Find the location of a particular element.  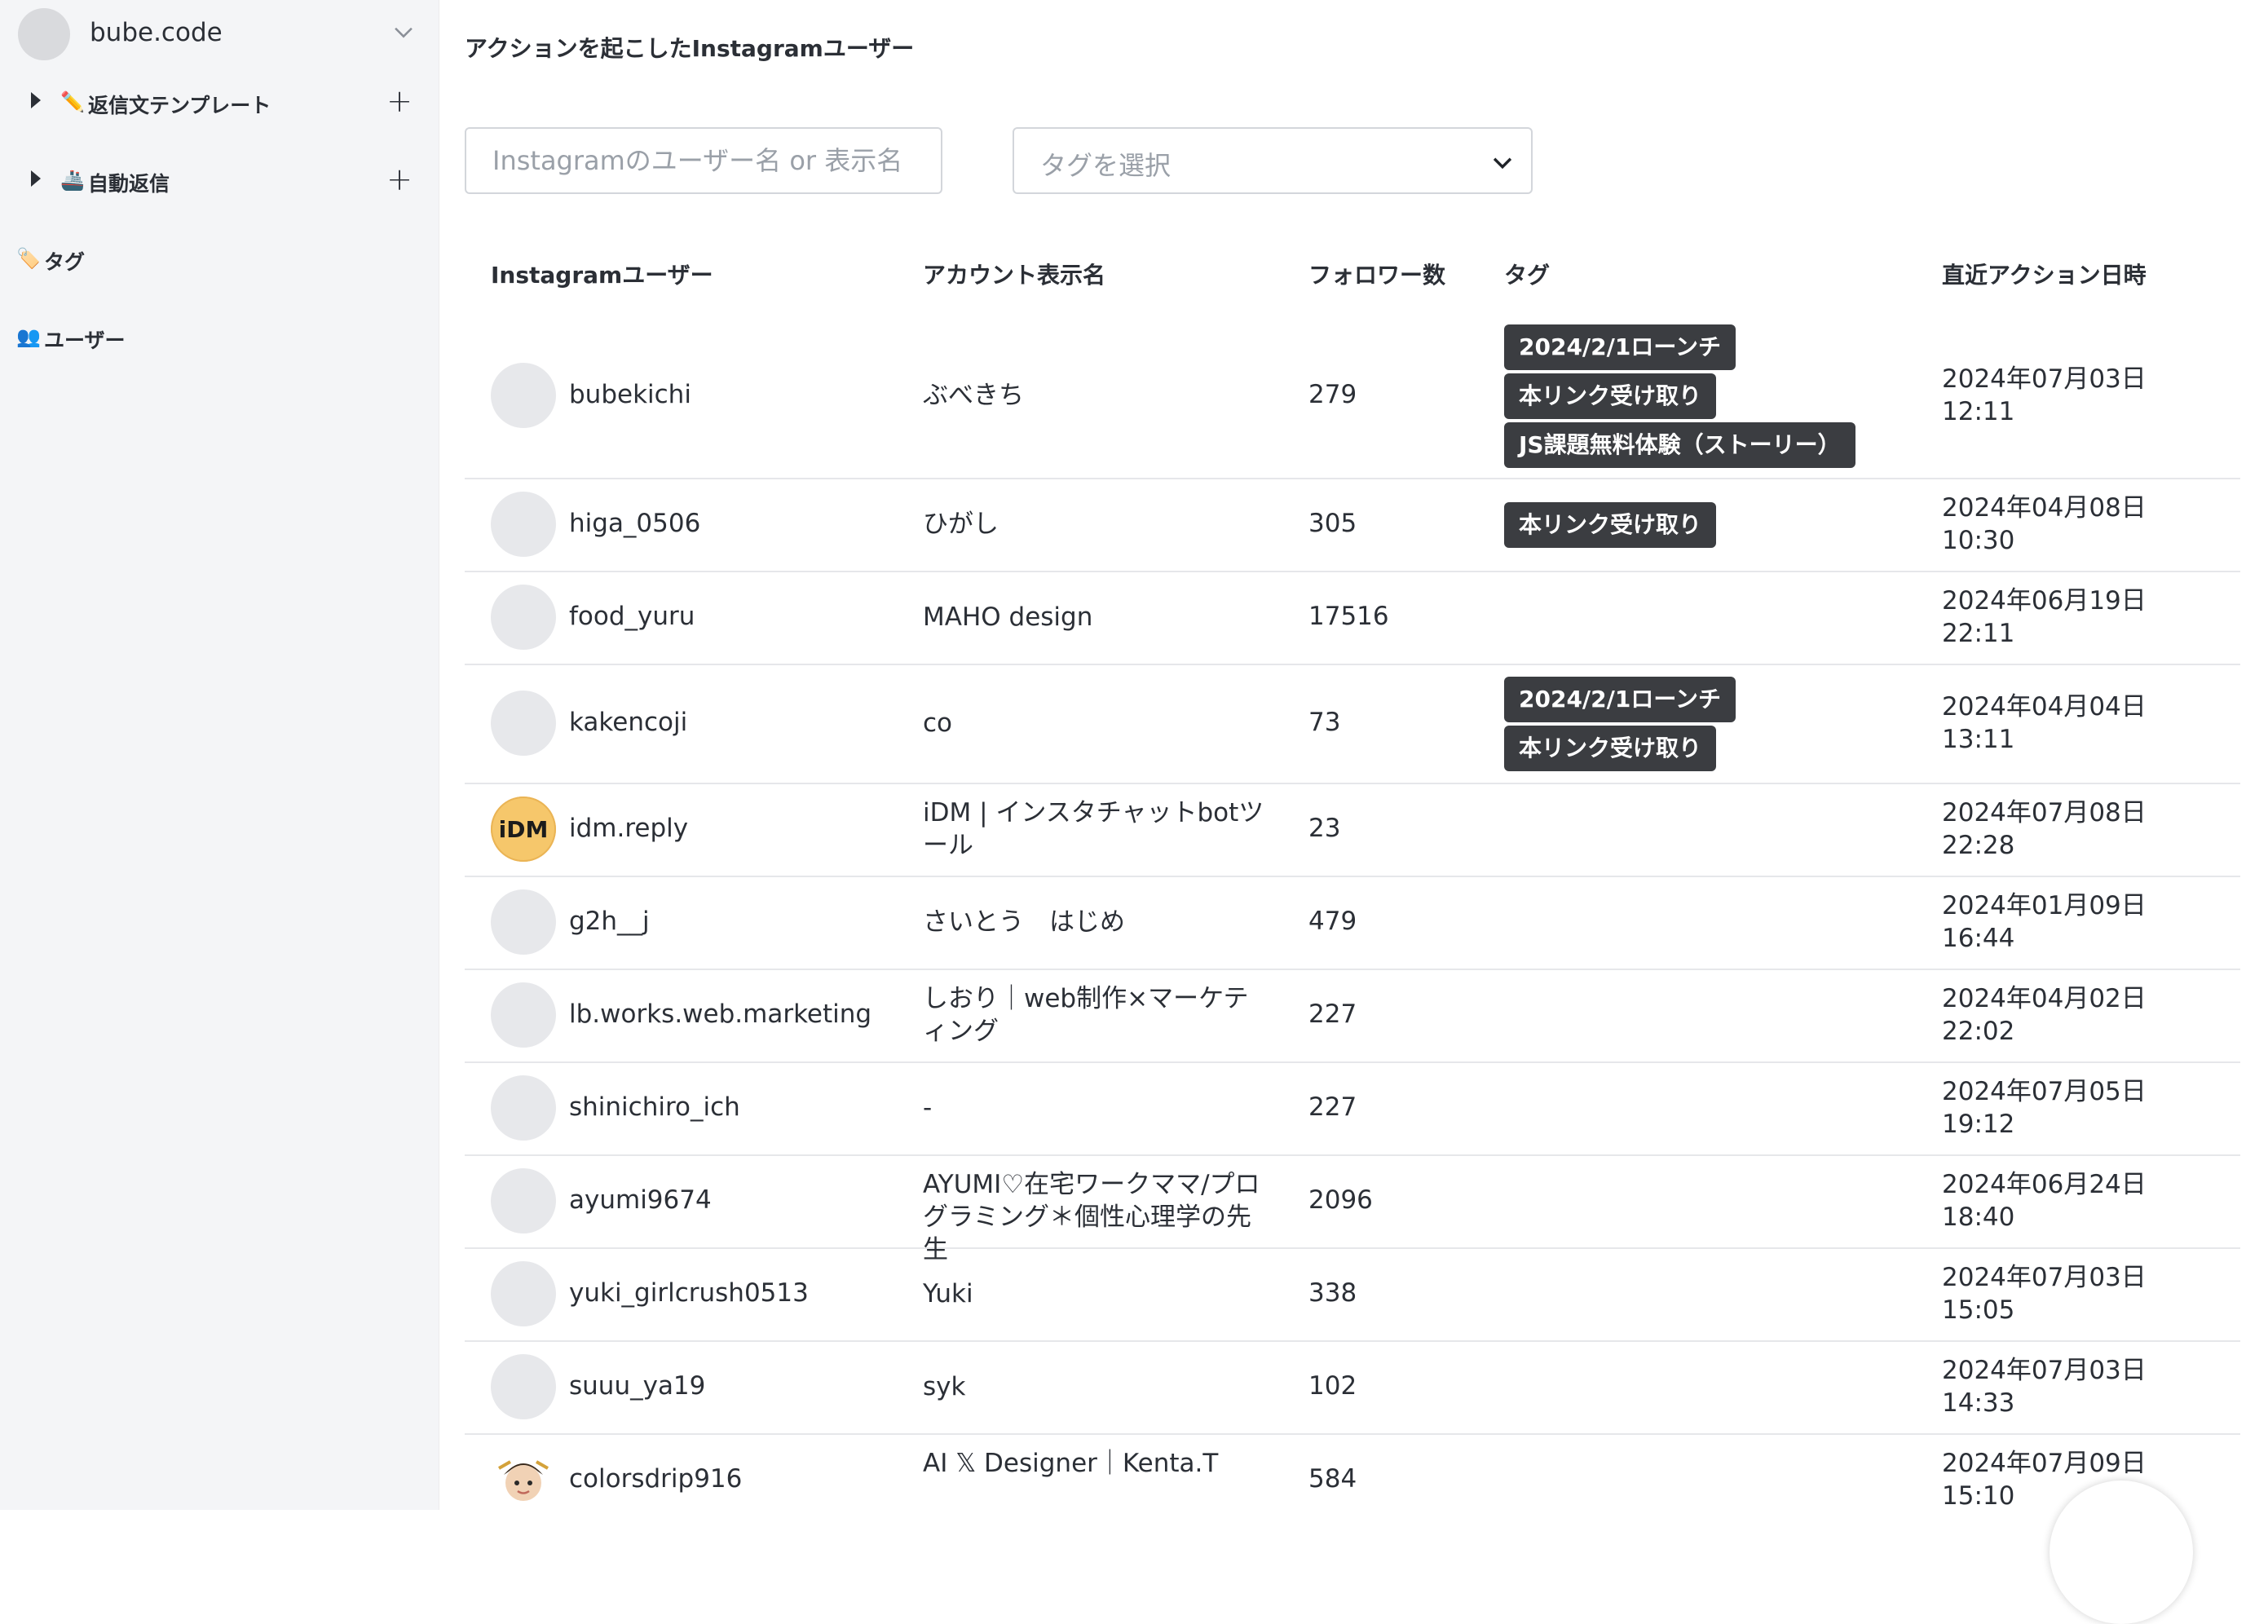

last-action-date: 2024年06月19日 is located at coordinates (2044, 601).